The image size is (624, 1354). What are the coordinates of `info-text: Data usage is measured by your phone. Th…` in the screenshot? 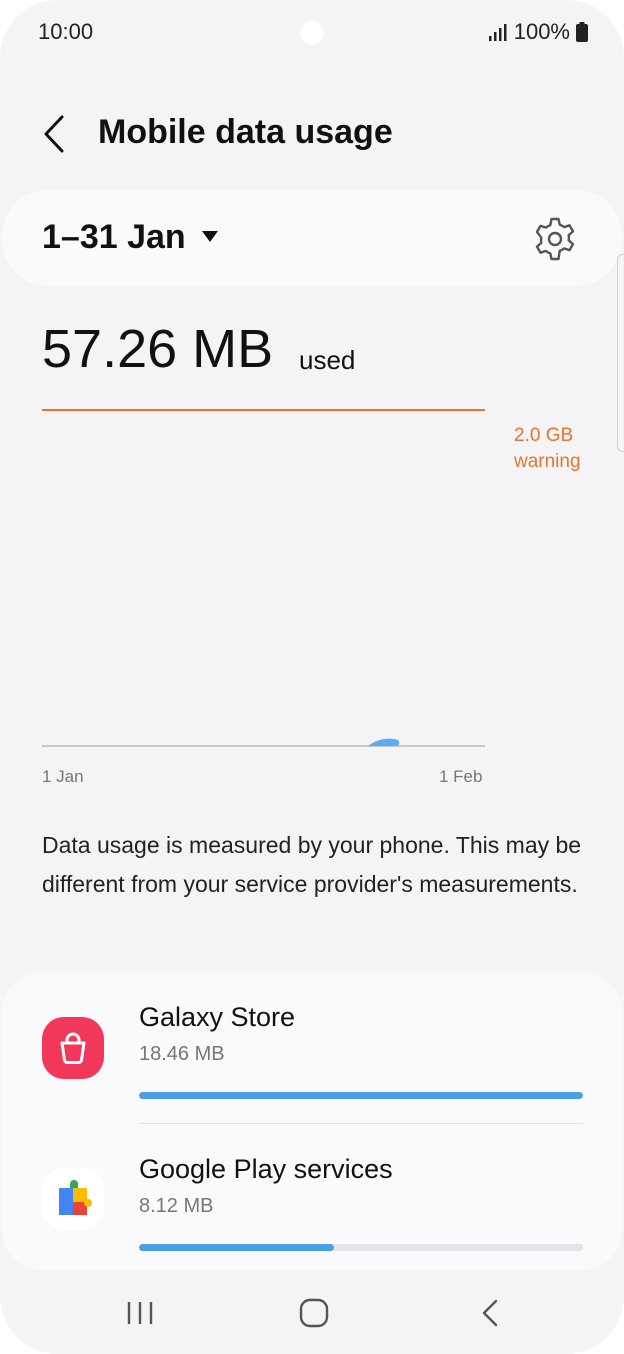 It's located at (312, 864).